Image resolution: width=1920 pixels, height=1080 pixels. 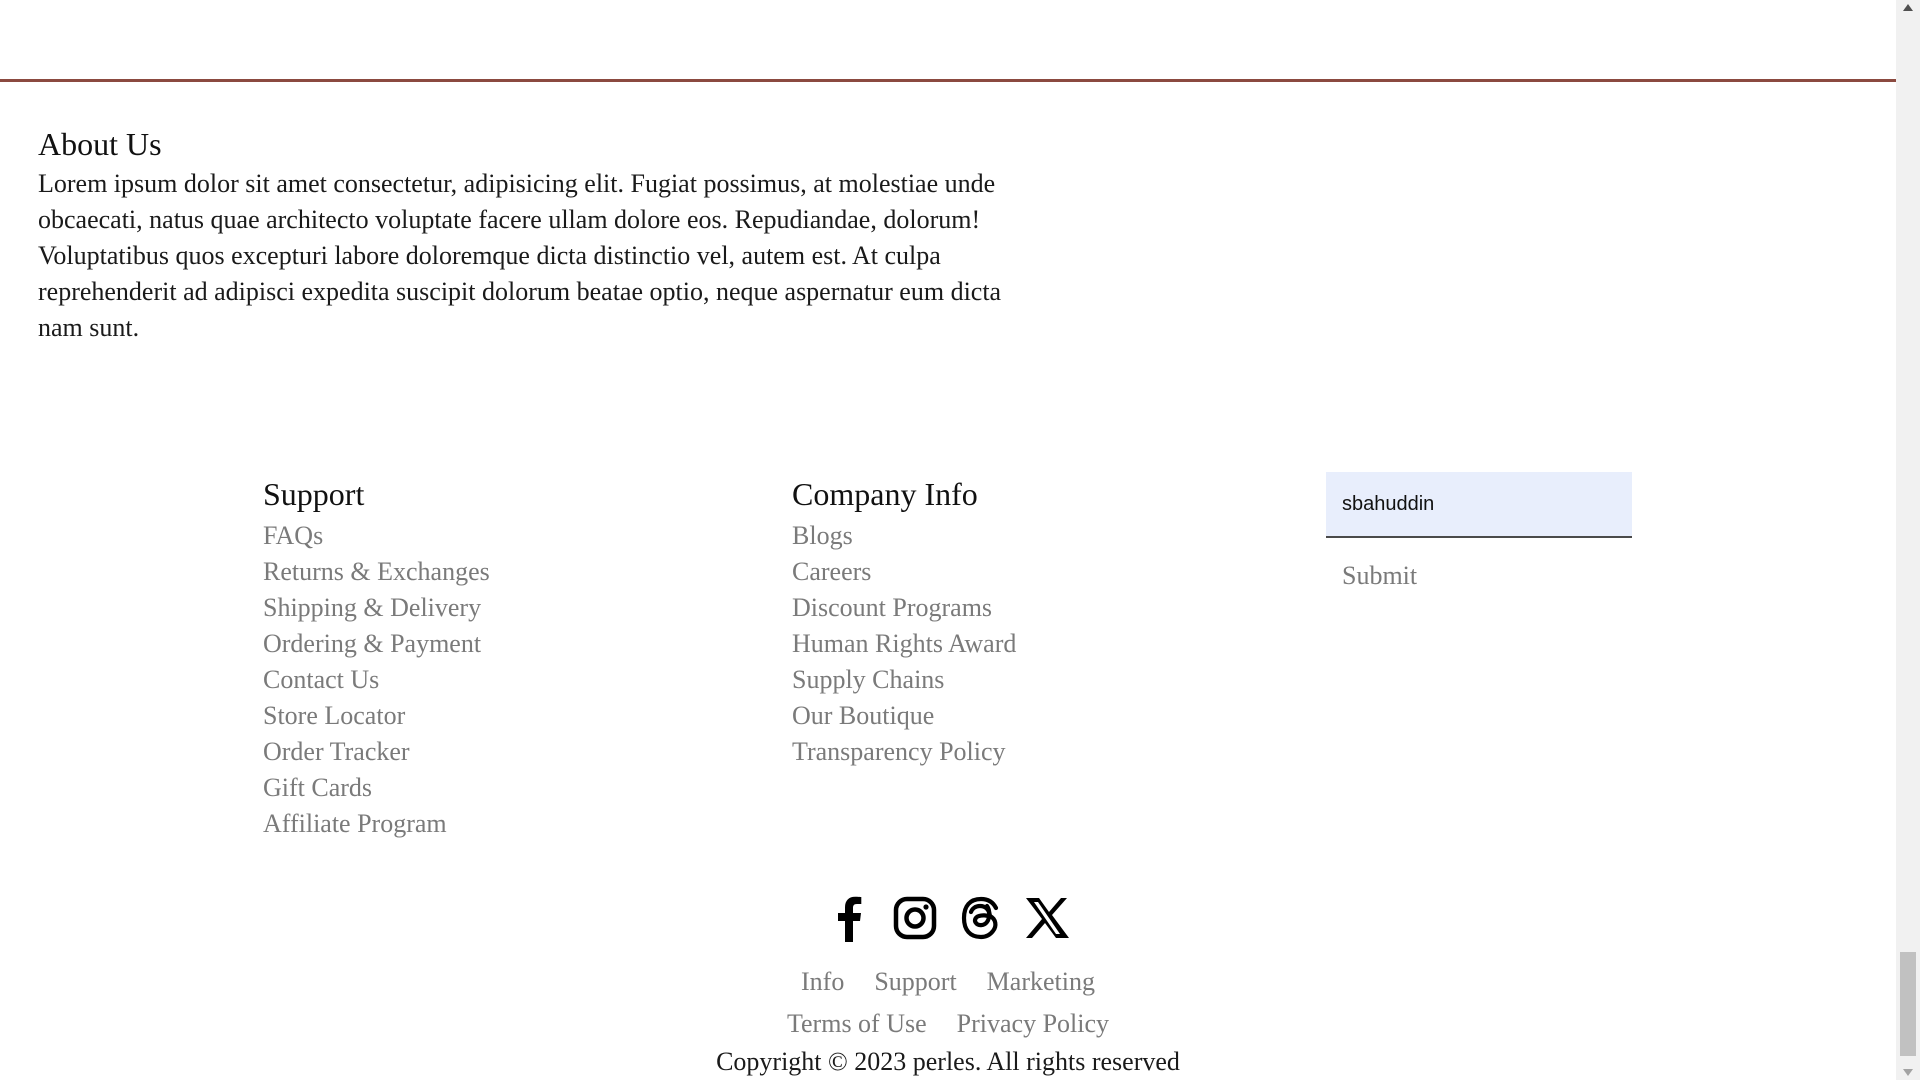 I want to click on company-link-discount: Discount Programs, so click(x=904, y=608).